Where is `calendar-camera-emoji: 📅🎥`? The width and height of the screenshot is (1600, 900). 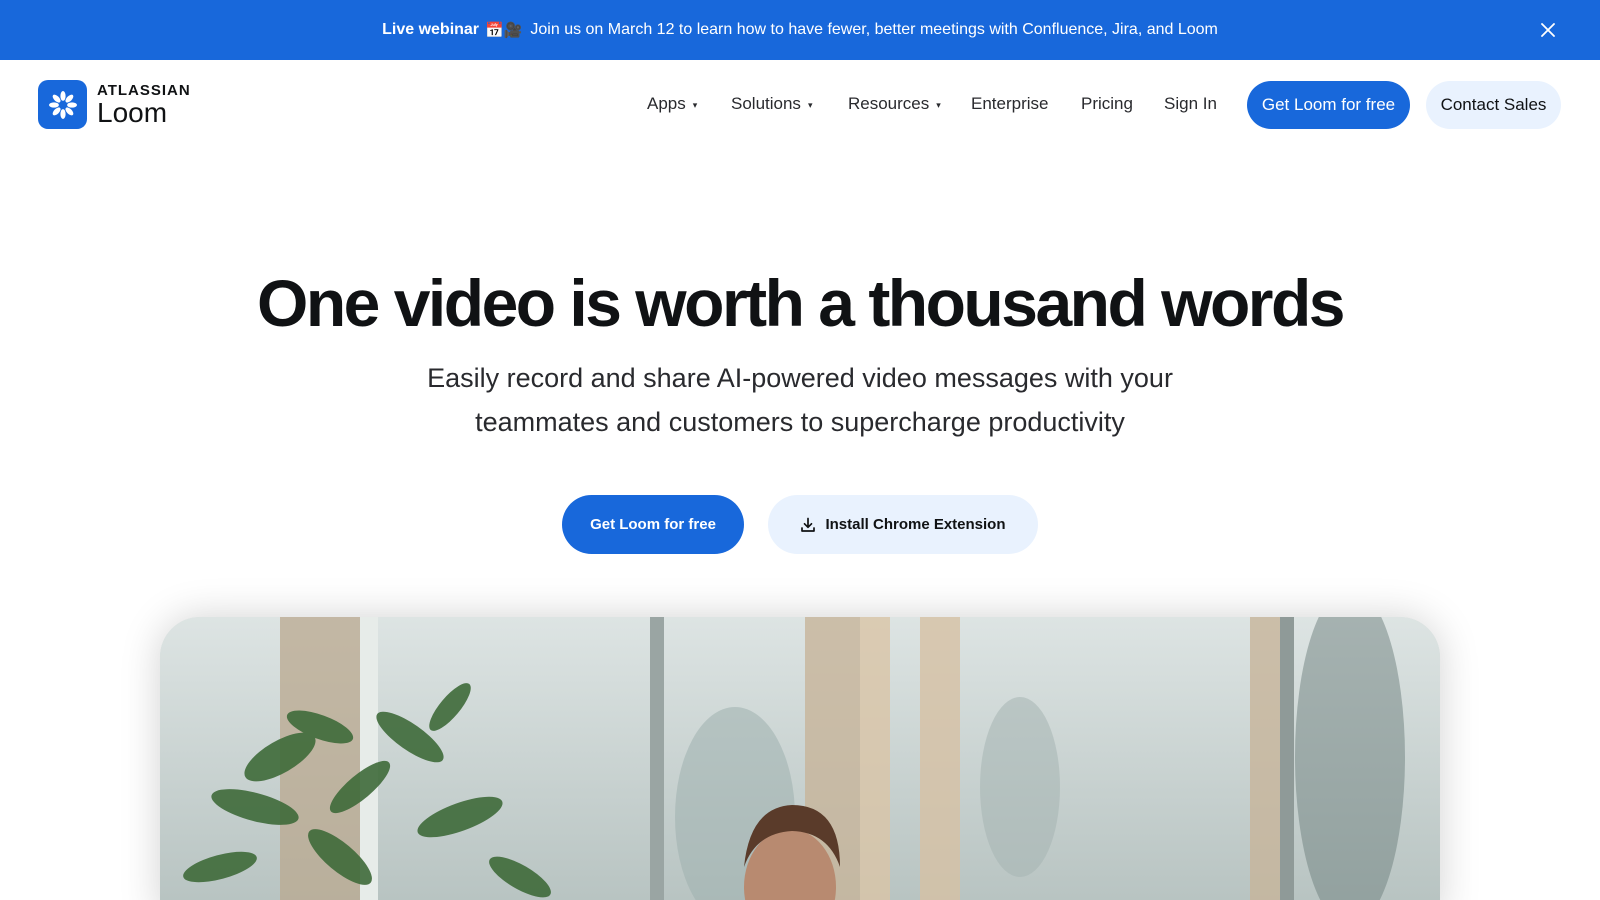 calendar-camera-emoji: 📅🎥 is located at coordinates (504, 30).